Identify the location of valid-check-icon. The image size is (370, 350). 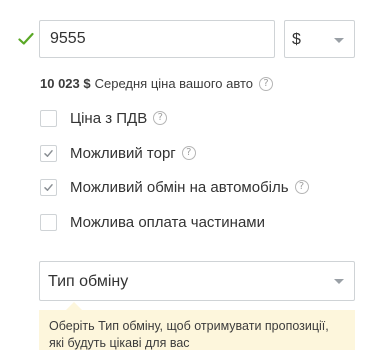
(26, 38).